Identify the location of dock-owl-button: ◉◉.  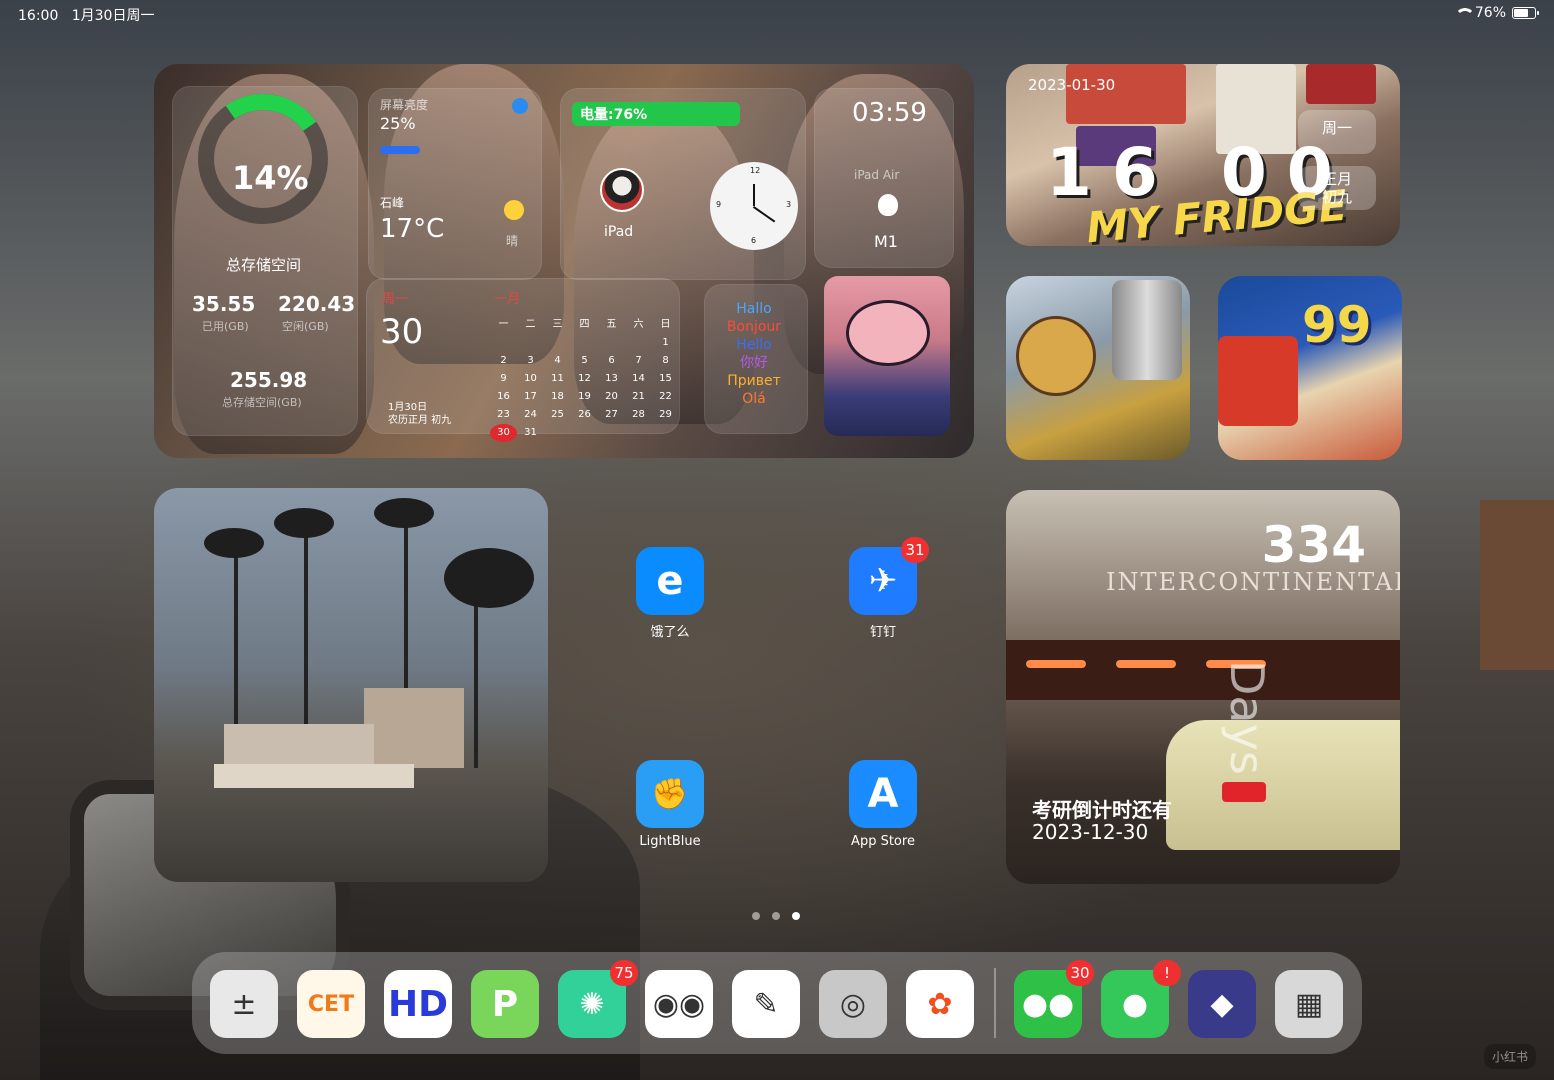
(679, 1004).